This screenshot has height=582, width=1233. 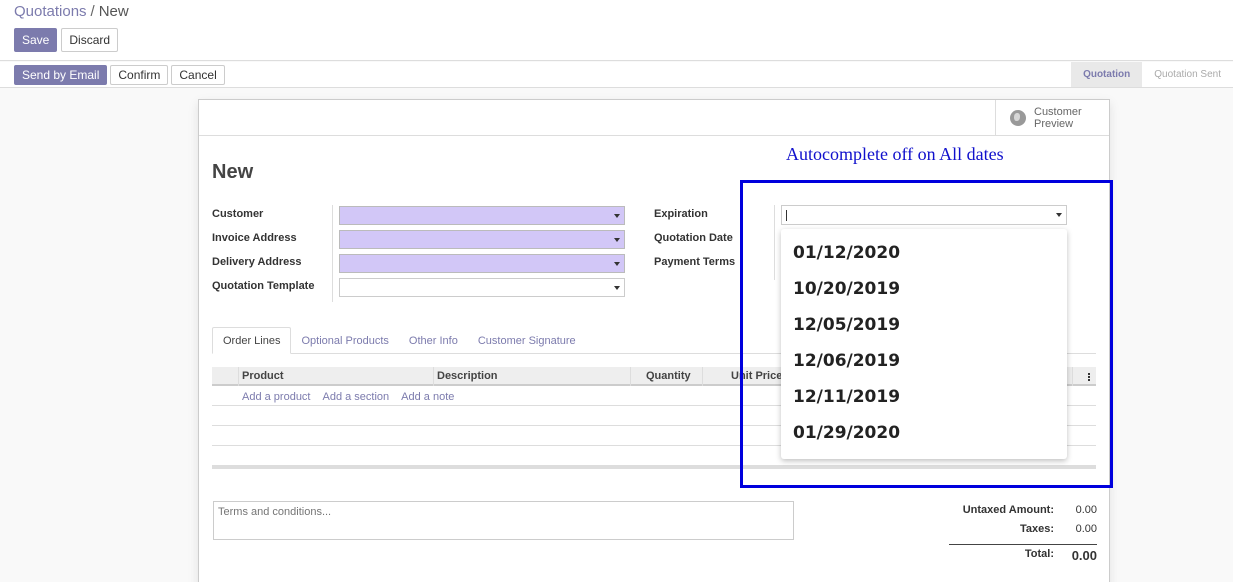 What do you see at coordinates (616, 30) in the screenshot?
I see `control-panel: Quotations / New Save Discard` at bounding box center [616, 30].